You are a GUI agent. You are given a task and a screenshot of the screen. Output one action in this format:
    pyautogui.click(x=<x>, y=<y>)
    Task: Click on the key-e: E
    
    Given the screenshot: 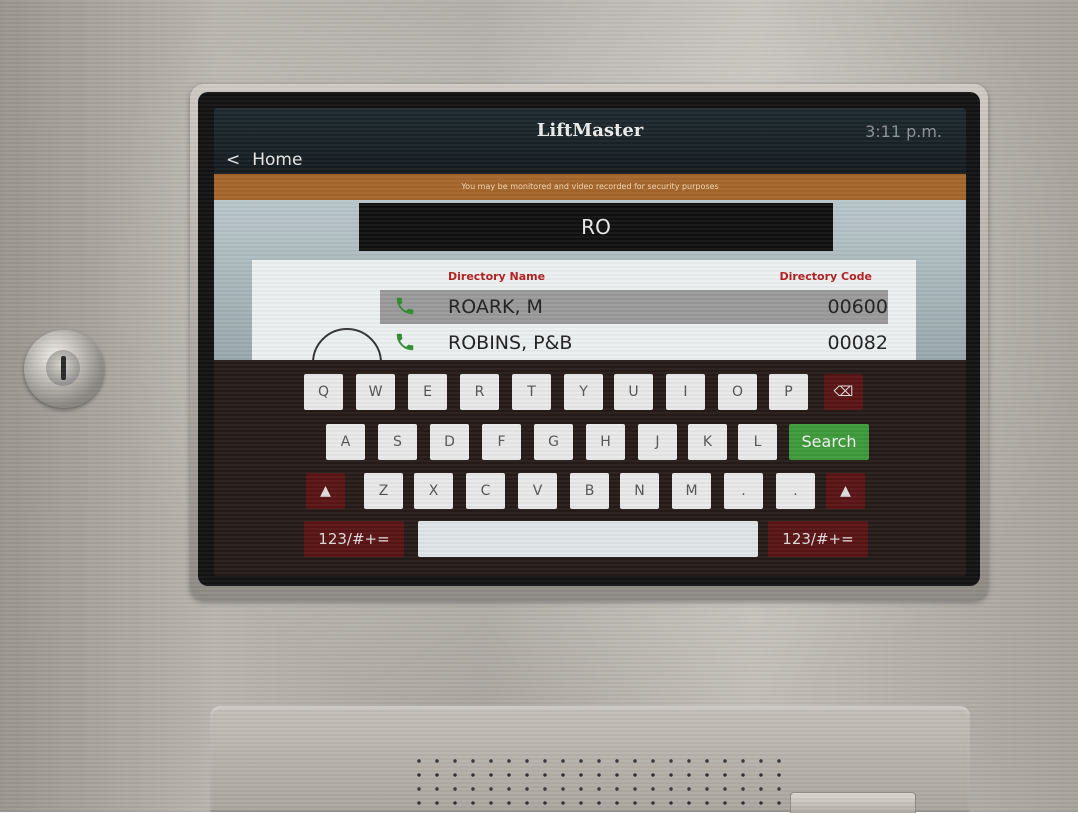 What is the action you would take?
    pyautogui.click(x=427, y=392)
    